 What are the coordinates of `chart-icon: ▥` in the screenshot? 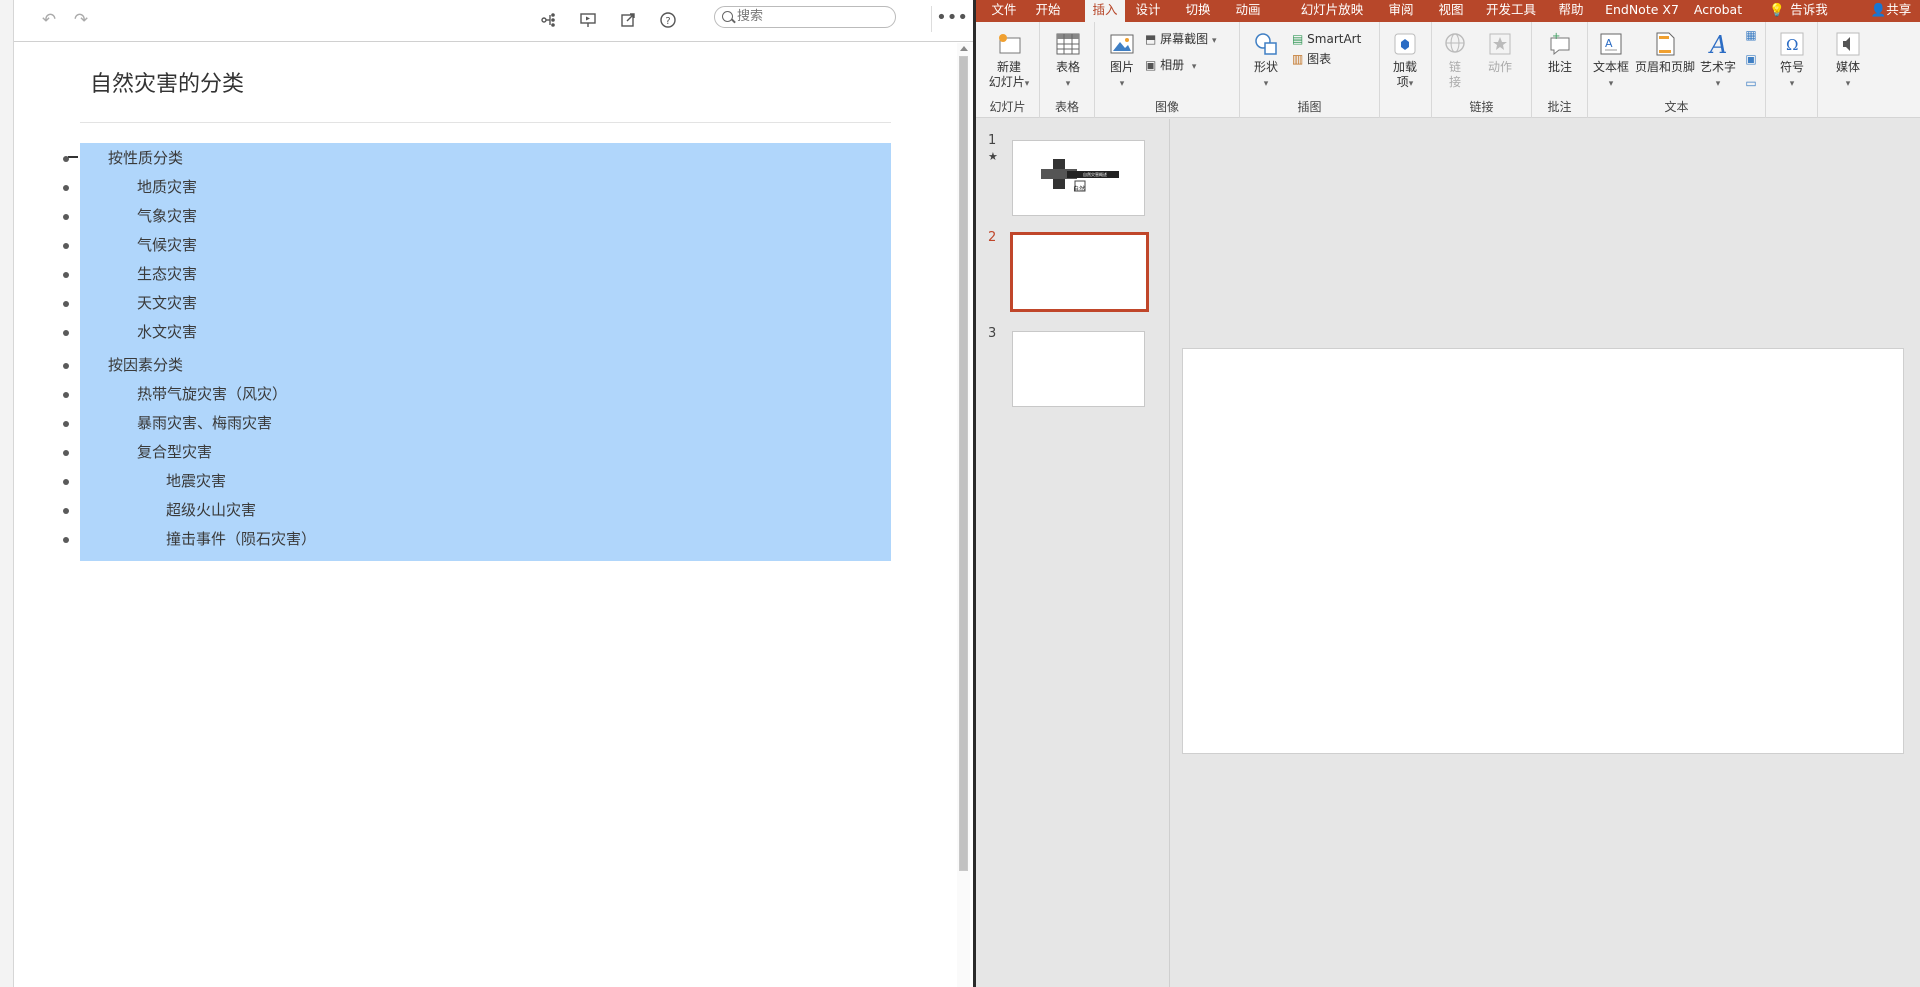 It's located at (1298, 59).